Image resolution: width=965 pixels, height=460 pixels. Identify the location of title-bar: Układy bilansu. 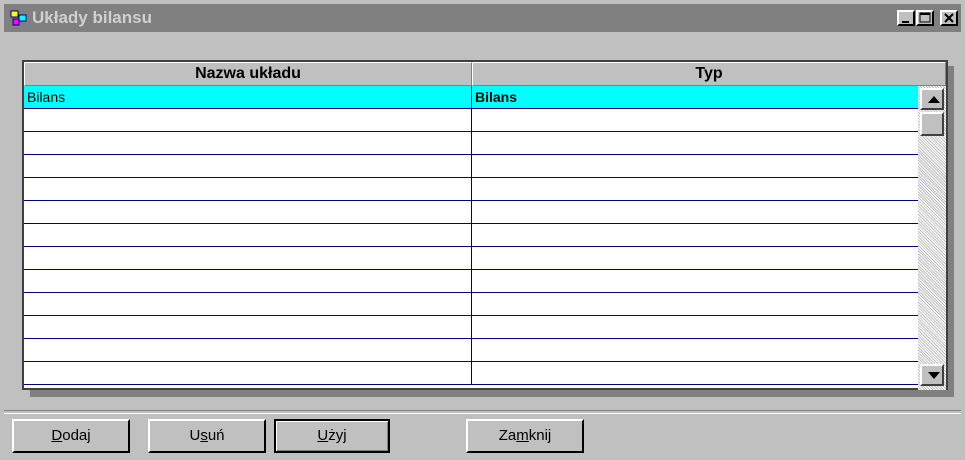
(482, 18).